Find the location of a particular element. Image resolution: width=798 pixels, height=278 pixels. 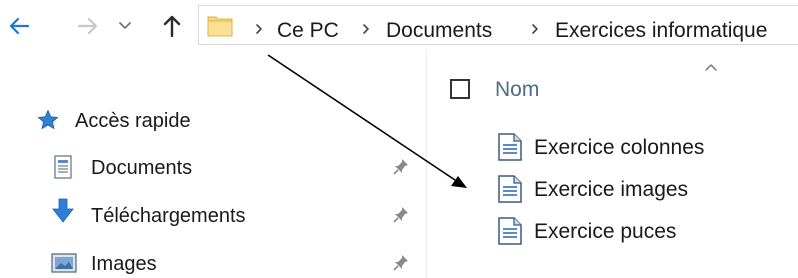

document-folder-icon is located at coordinates (63, 167).